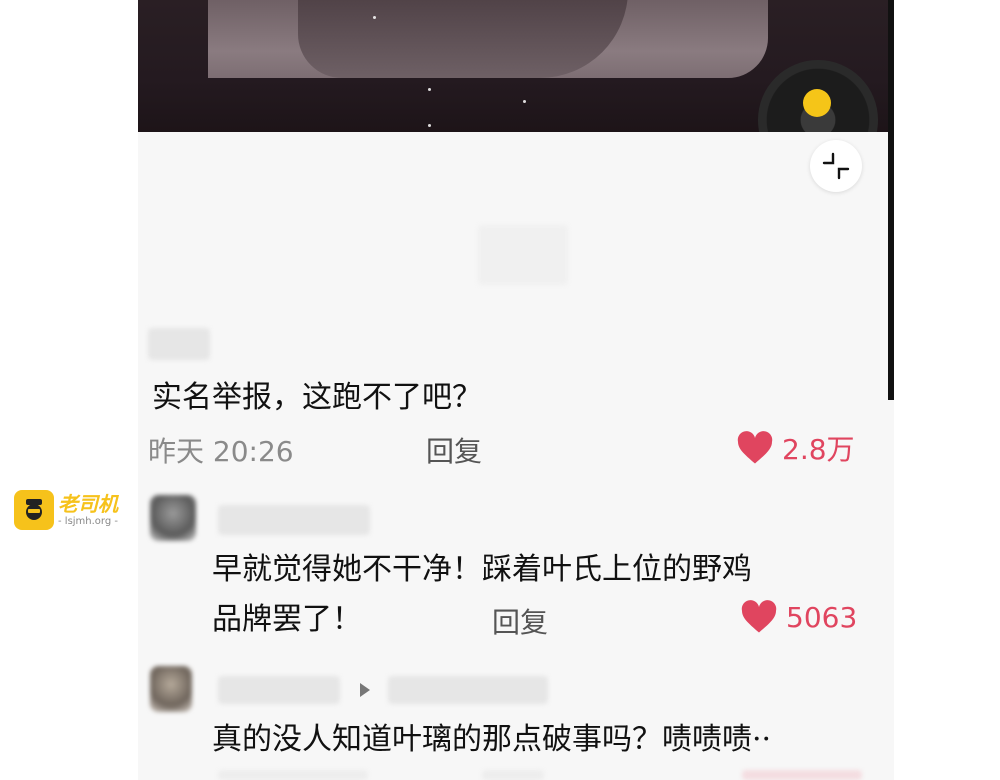 This screenshot has width=1000, height=780. Describe the element at coordinates (88, 503) in the screenshot. I see `watermark-title: 老司机` at that location.